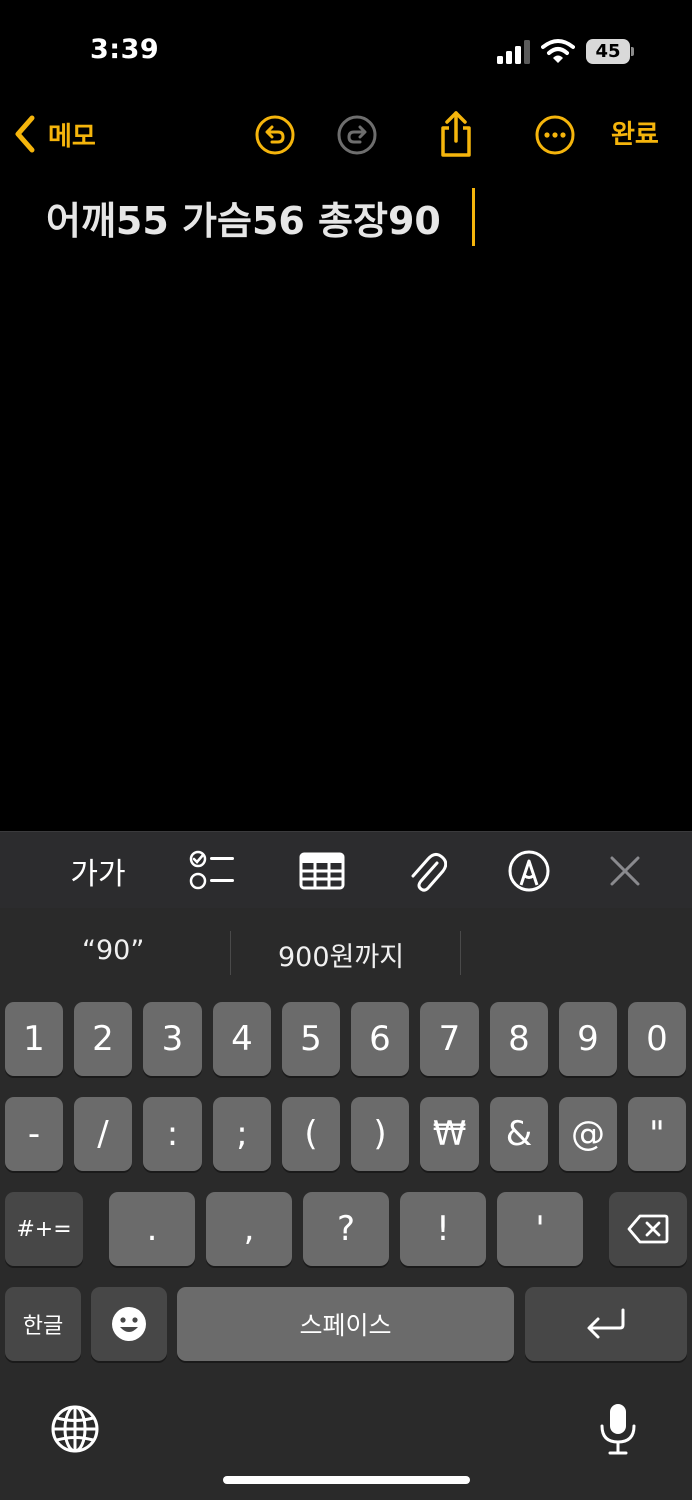 The width and height of the screenshot is (692, 1500). I want to click on space-key: 스페이스, so click(345, 1324).